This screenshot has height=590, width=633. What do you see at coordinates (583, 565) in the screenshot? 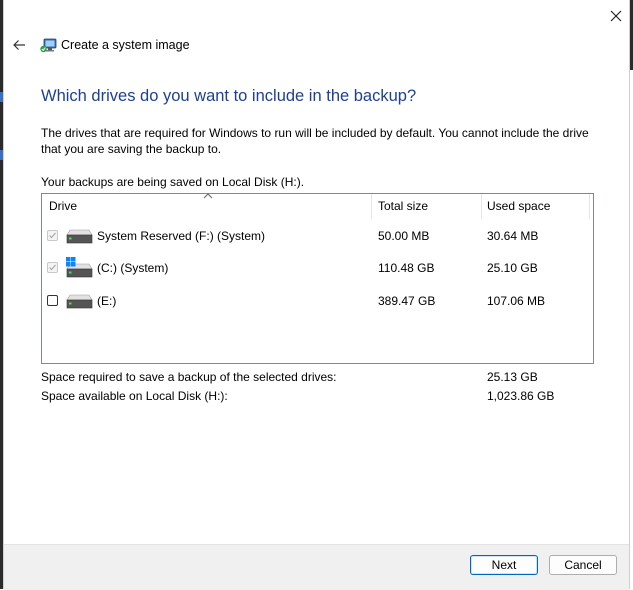
I see `cancel-button: Cancel` at bounding box center [583, 565].